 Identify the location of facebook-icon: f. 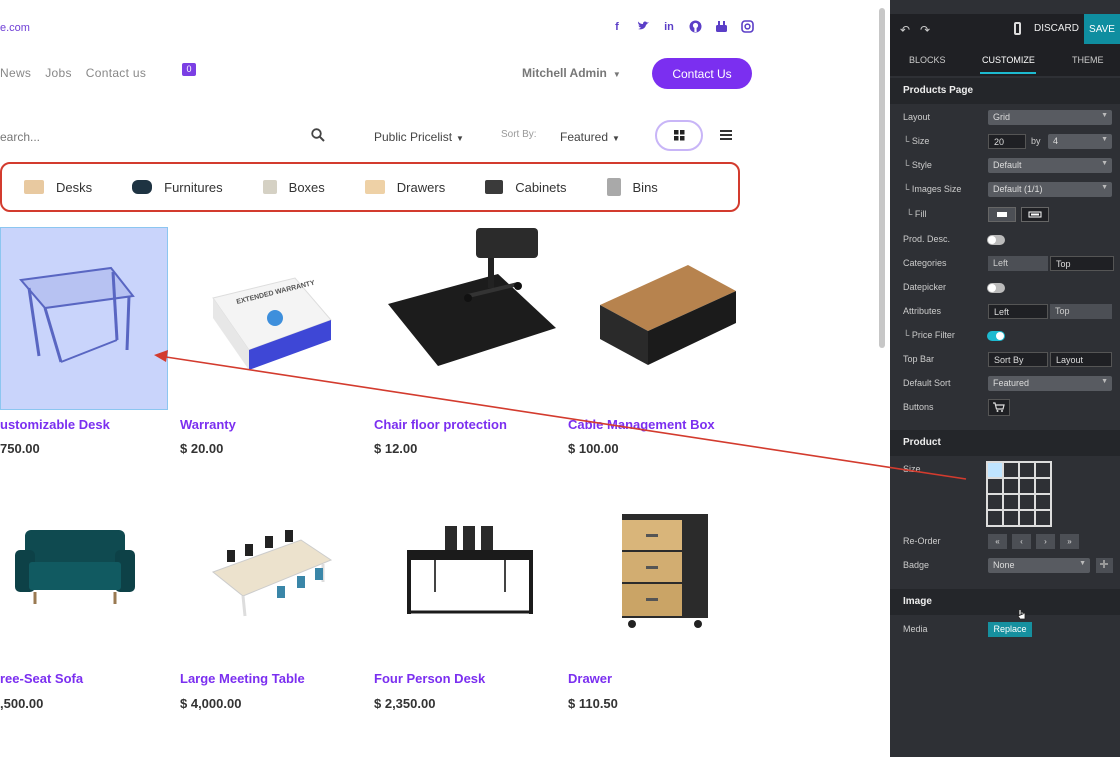
(617, 27).